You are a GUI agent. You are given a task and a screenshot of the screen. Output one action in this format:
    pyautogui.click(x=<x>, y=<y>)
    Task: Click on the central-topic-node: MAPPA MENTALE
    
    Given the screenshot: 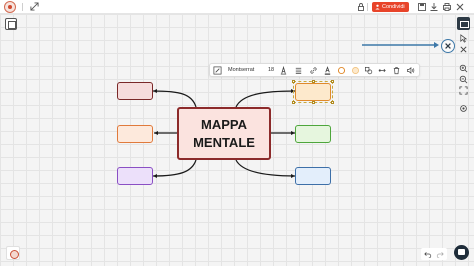 What is the action you would take?
    pyautogui.click(x=224, y=133)
    